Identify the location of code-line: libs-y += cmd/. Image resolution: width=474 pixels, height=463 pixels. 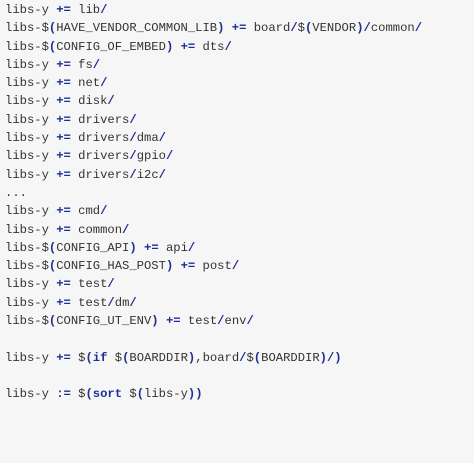
(239, 211).